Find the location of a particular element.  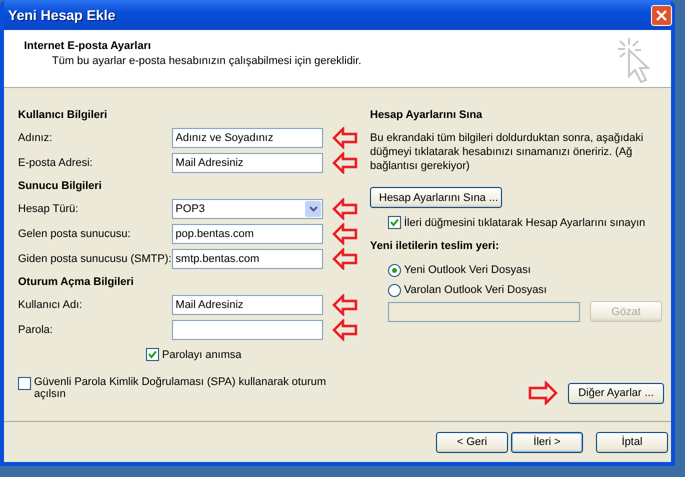

field-label: Gelen posta sunucusu: is located at coordinates (75, 234).